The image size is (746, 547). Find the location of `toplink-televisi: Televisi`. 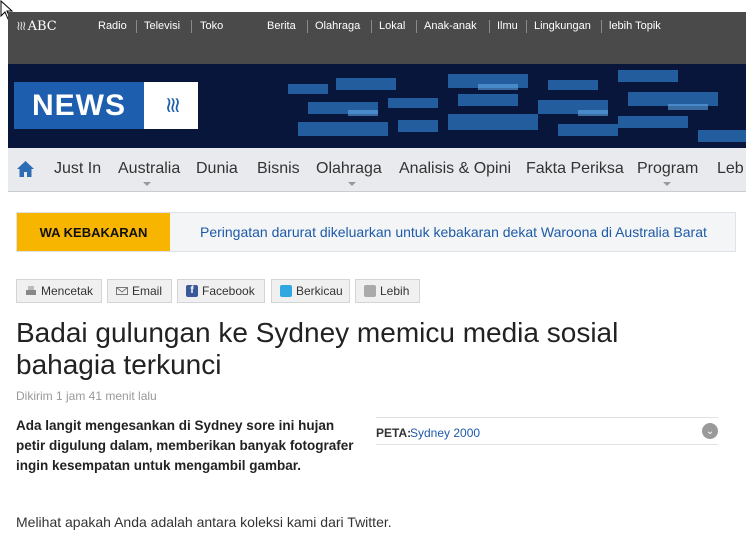

toplink-televisi: Televisi is located at coordinates (162, 26).